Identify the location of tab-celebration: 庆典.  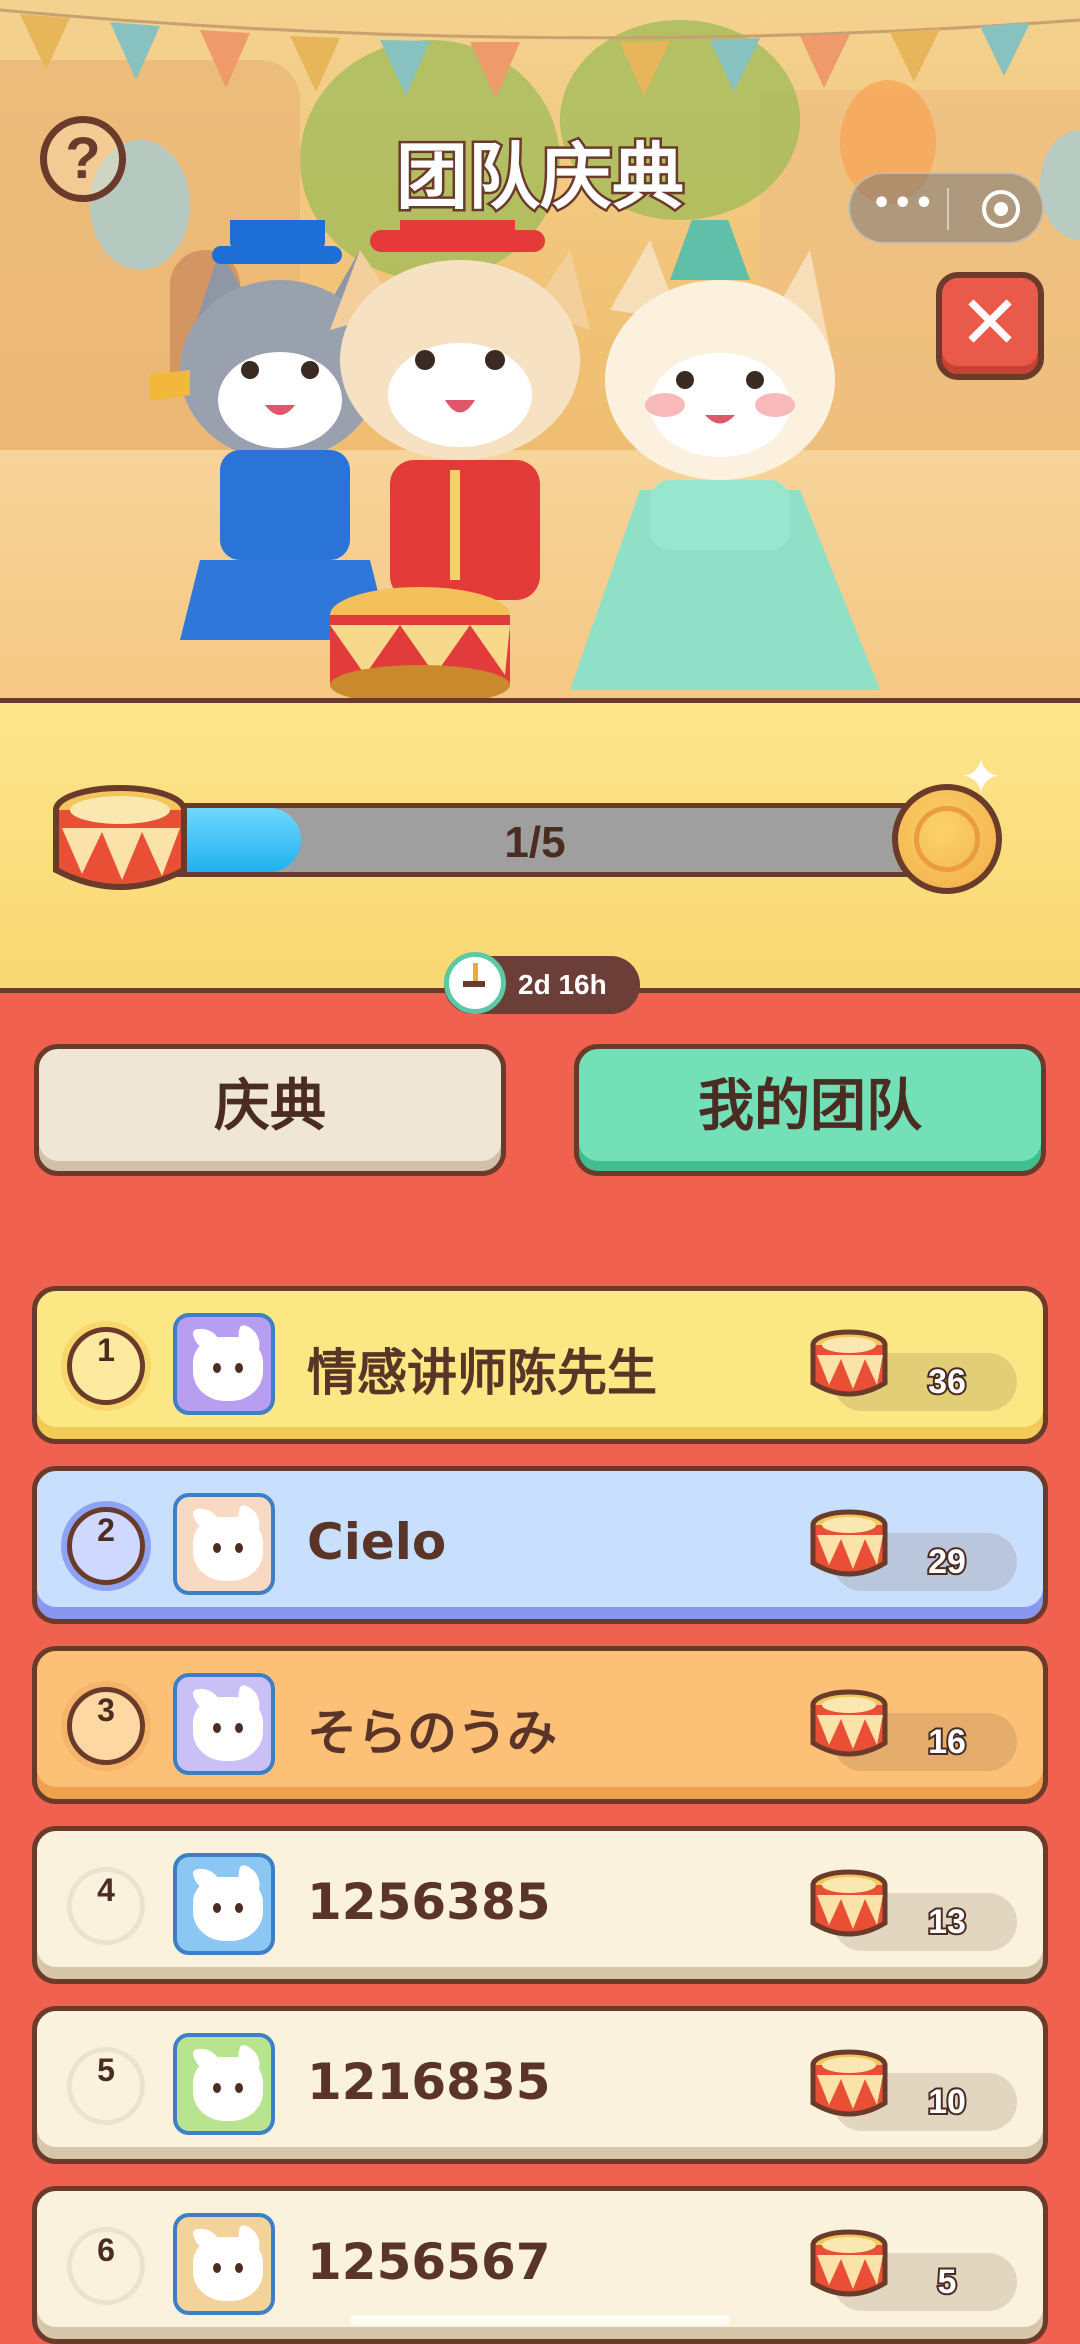
(270, 1110).